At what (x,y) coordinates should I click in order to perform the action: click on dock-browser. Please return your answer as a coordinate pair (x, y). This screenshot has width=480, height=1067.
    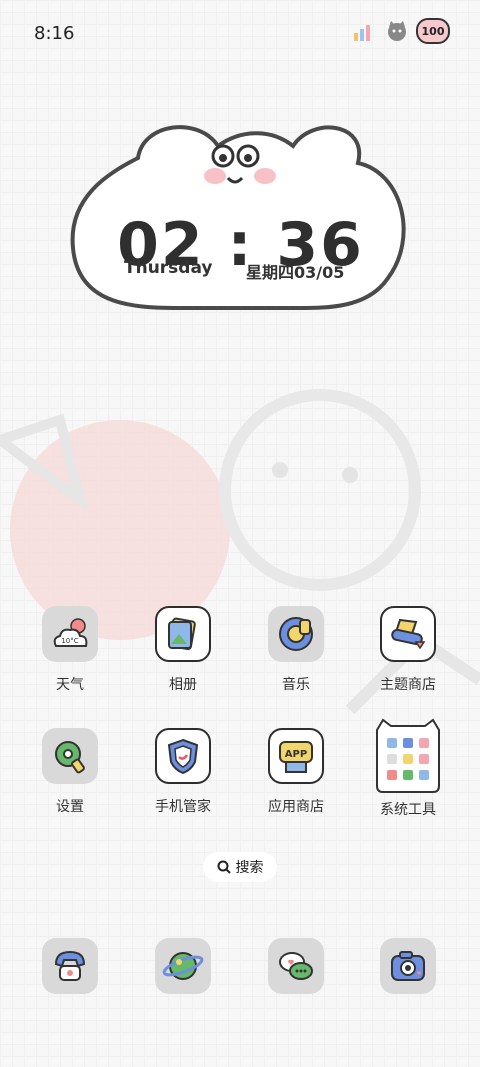
    Looking at the image, I should click on (183, 966).